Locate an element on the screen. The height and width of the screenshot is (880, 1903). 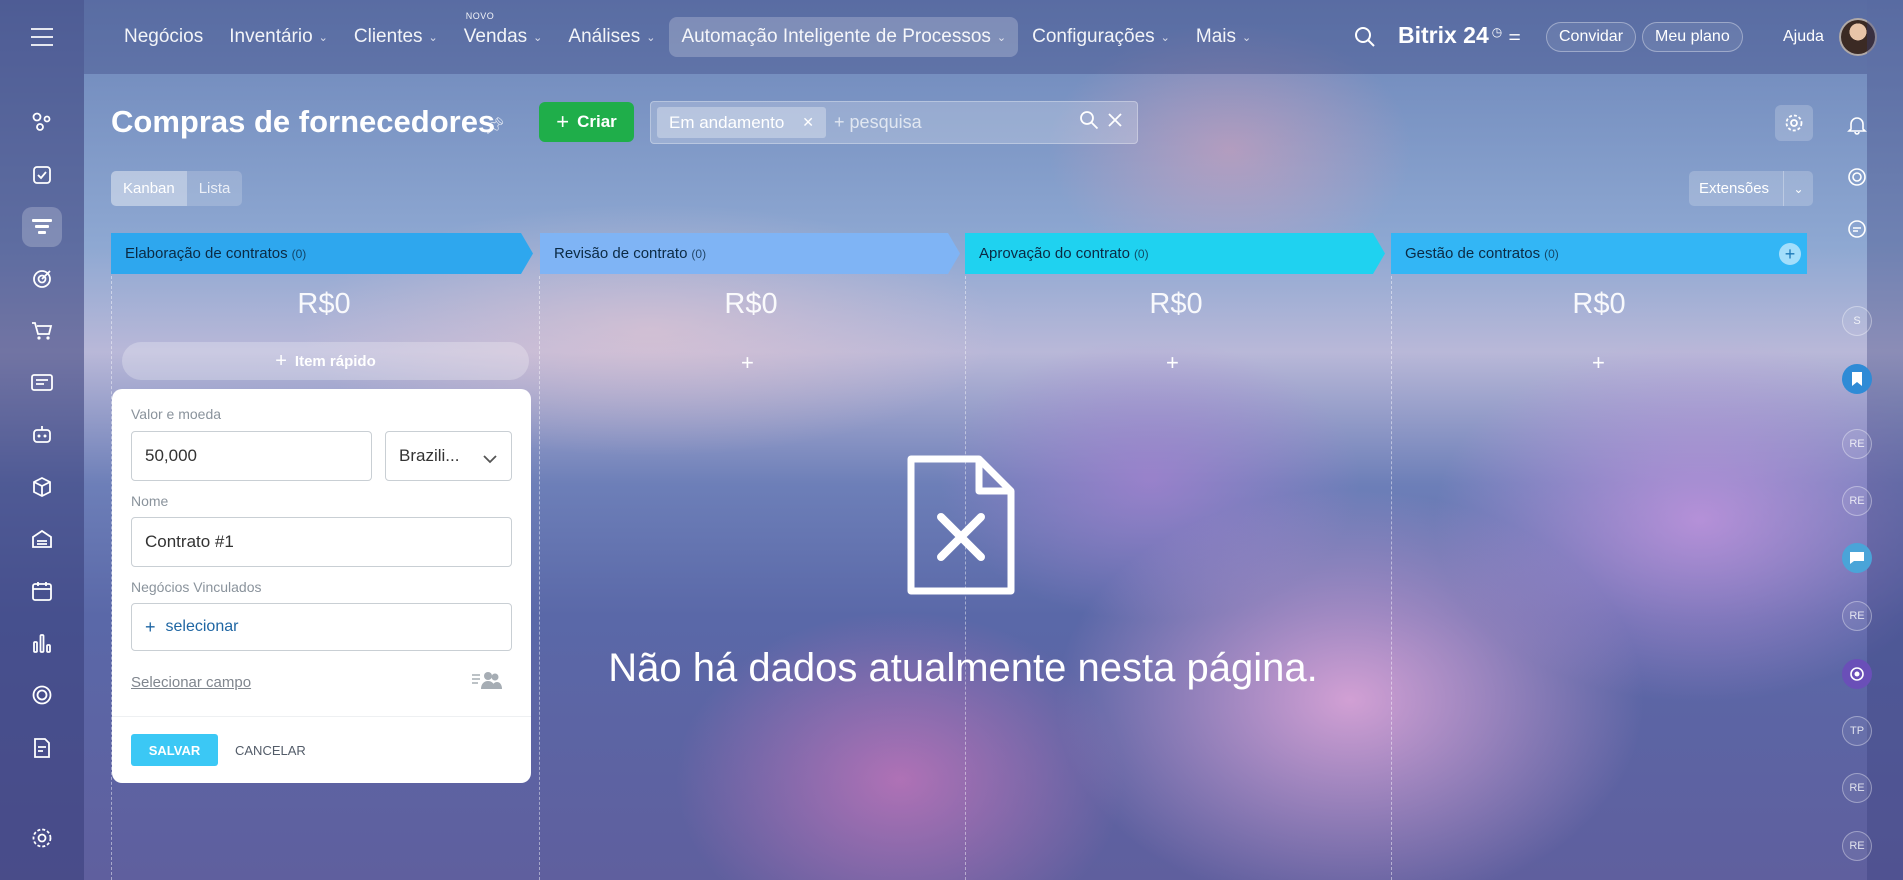
column-name: Gestão de contratos is located at coordinates (1473, 253).